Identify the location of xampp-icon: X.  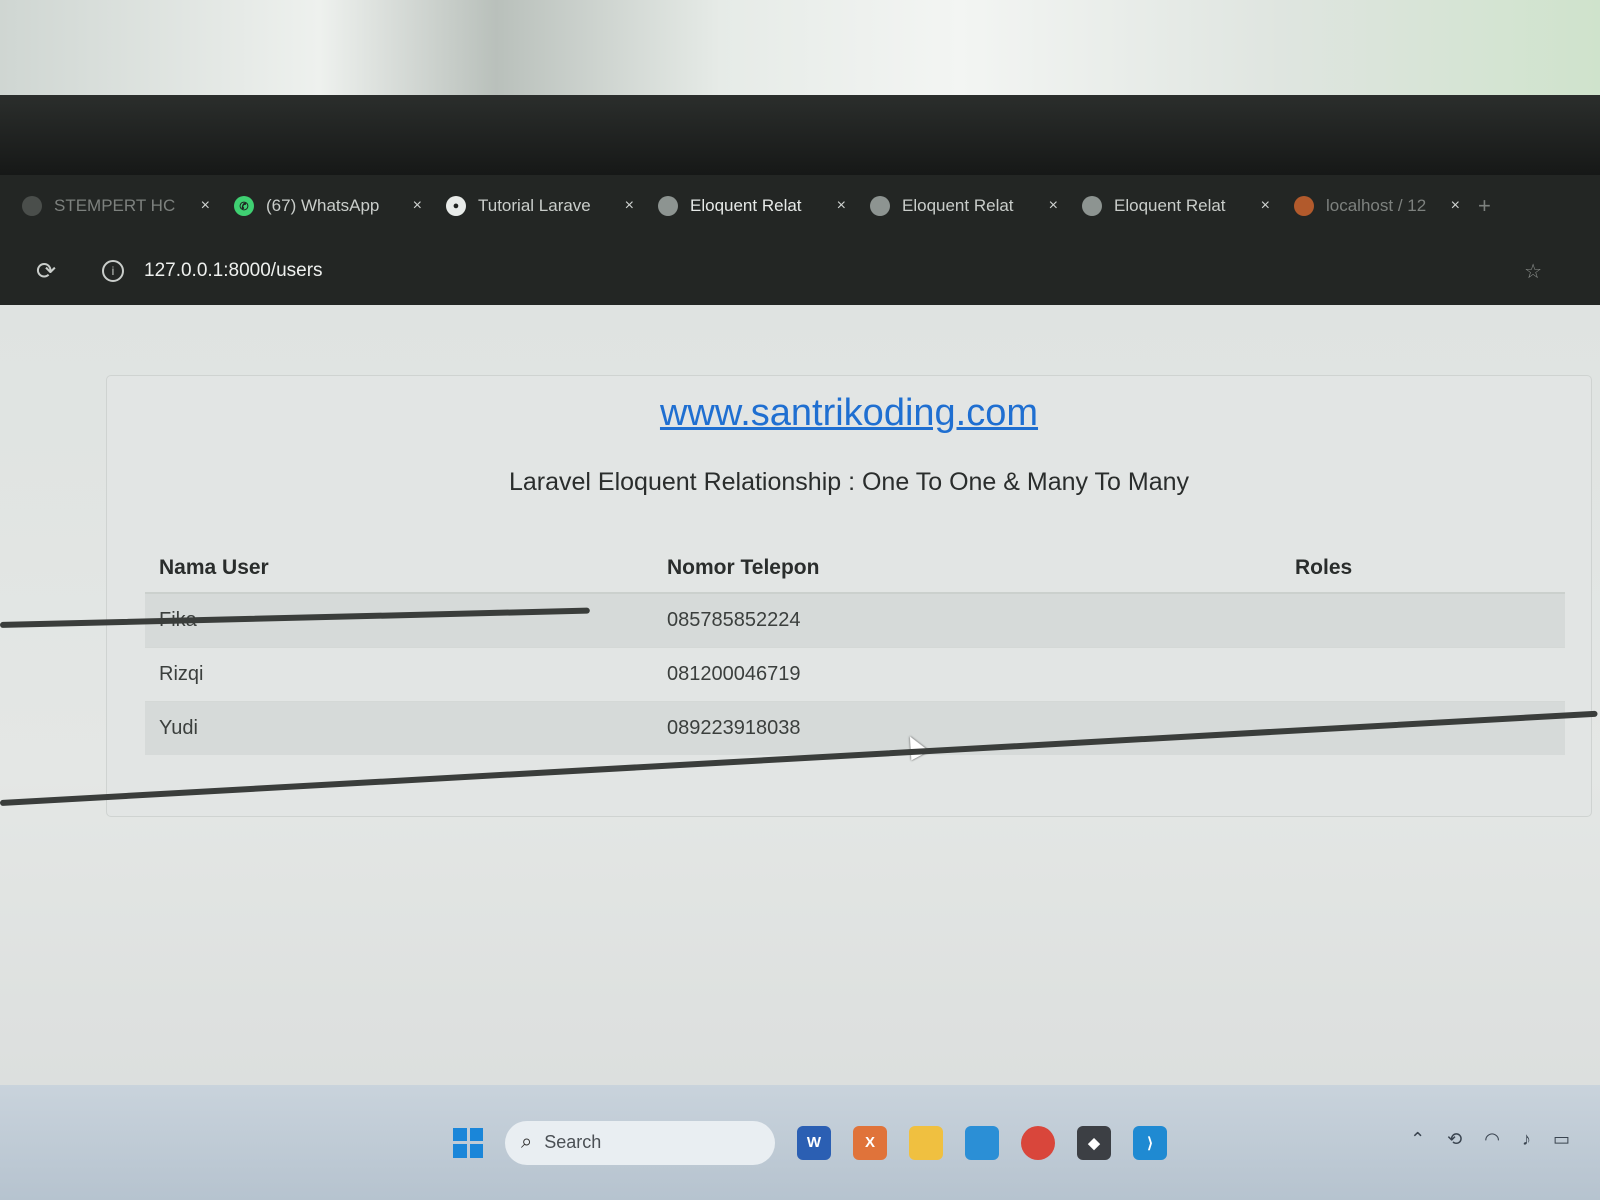
(870, 1142).